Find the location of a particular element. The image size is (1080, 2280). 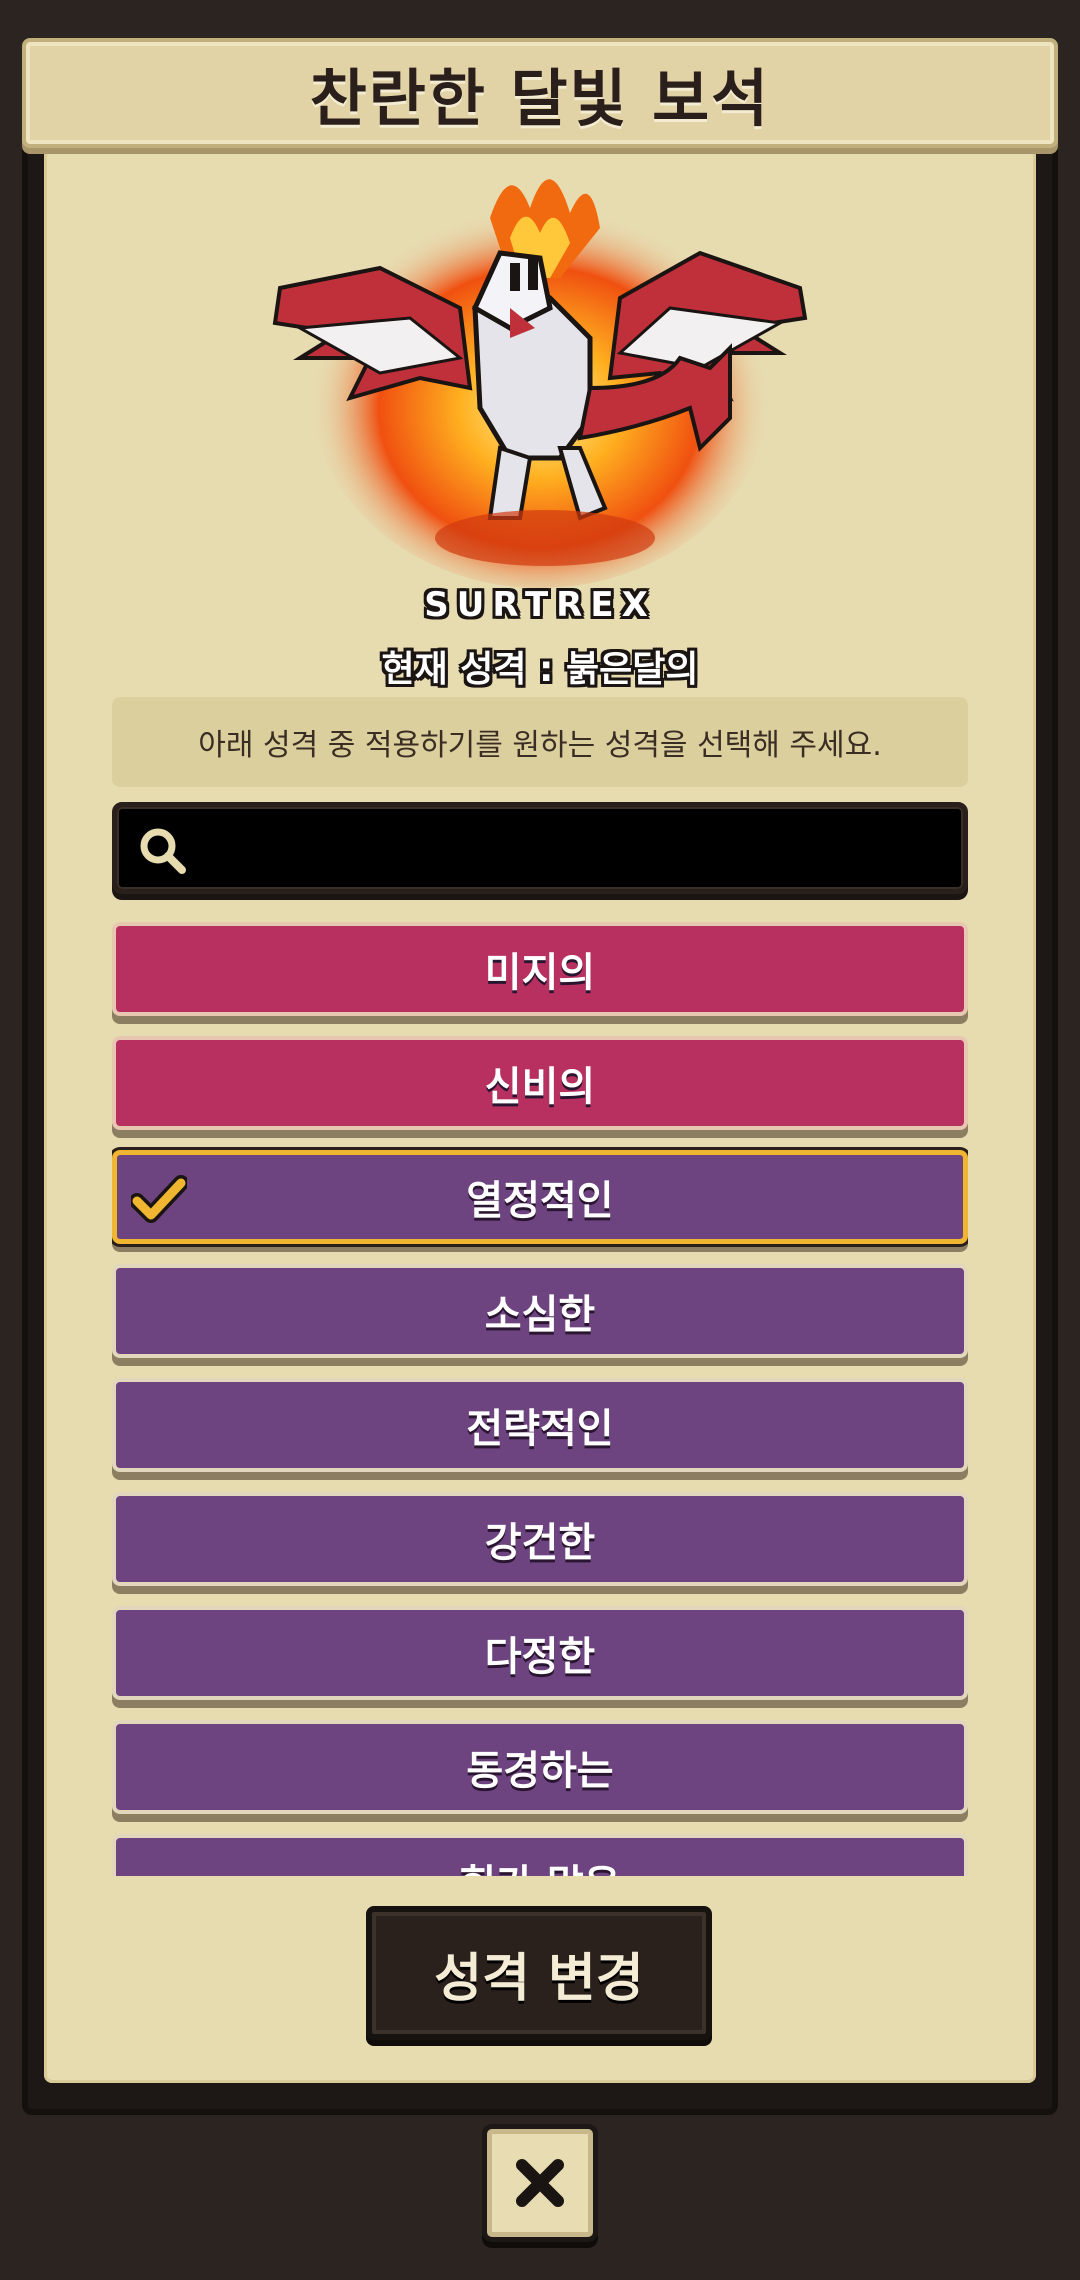

close-icon is located at coordinates (540, 2183).